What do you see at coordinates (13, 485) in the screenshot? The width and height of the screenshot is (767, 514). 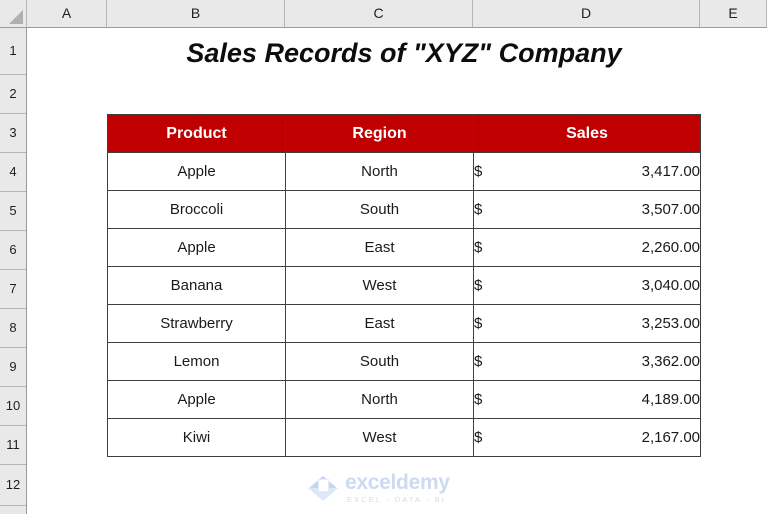 I see `row-header-12: 12` at bounding box center [13, 485].